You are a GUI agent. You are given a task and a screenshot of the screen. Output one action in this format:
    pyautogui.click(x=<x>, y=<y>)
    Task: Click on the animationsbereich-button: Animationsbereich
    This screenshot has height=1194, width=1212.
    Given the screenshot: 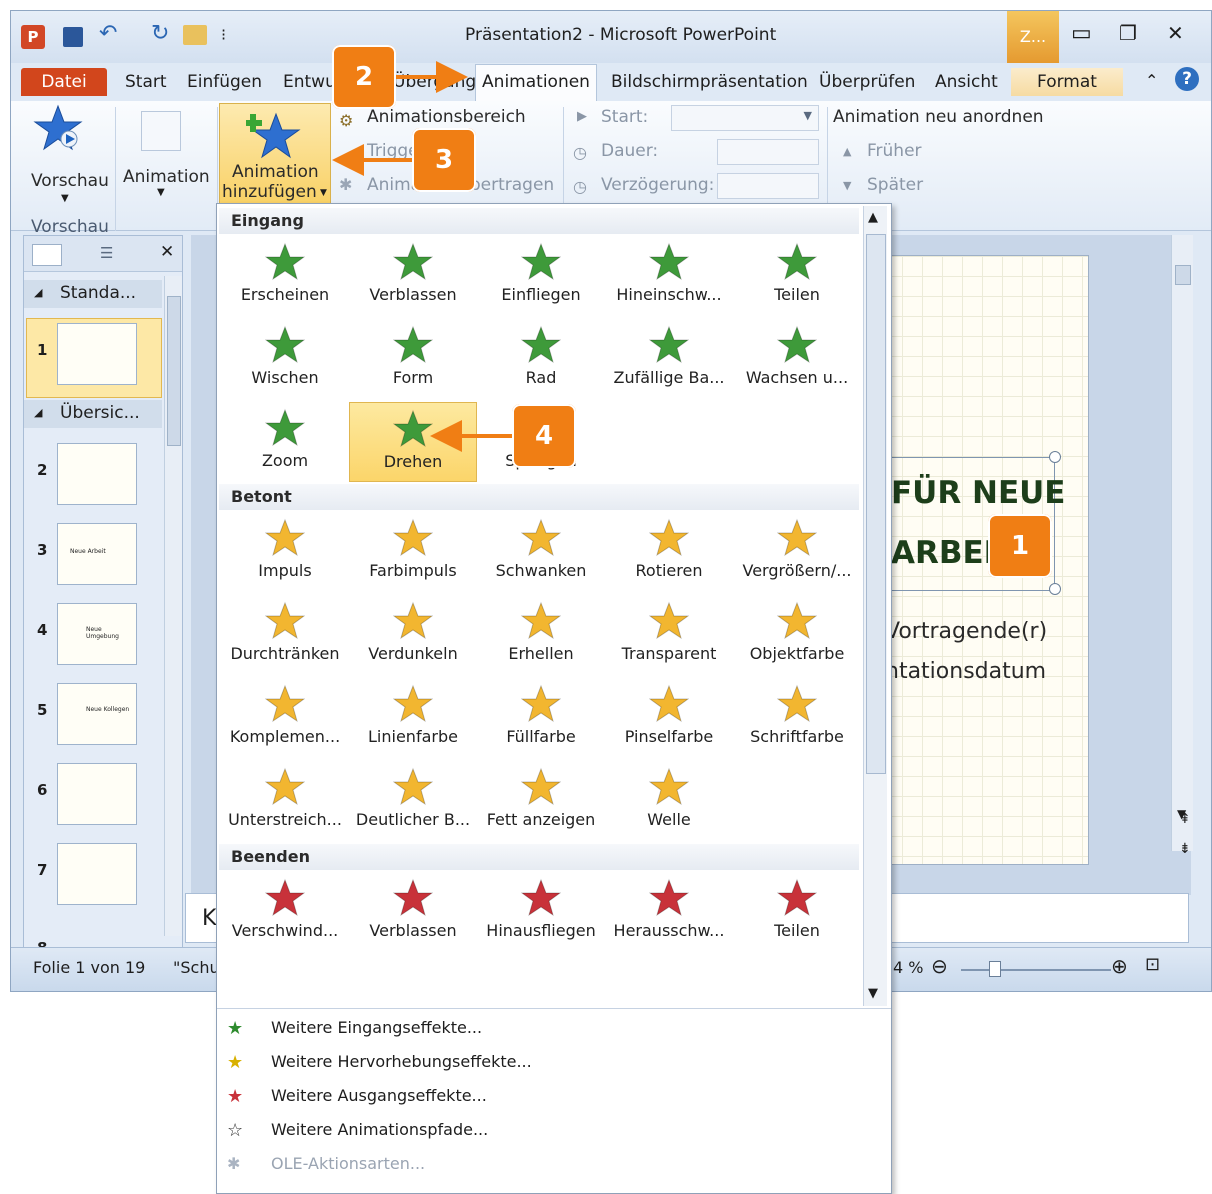 What is the action you would take?
    pyautogui.click(x=446, y=117)
    